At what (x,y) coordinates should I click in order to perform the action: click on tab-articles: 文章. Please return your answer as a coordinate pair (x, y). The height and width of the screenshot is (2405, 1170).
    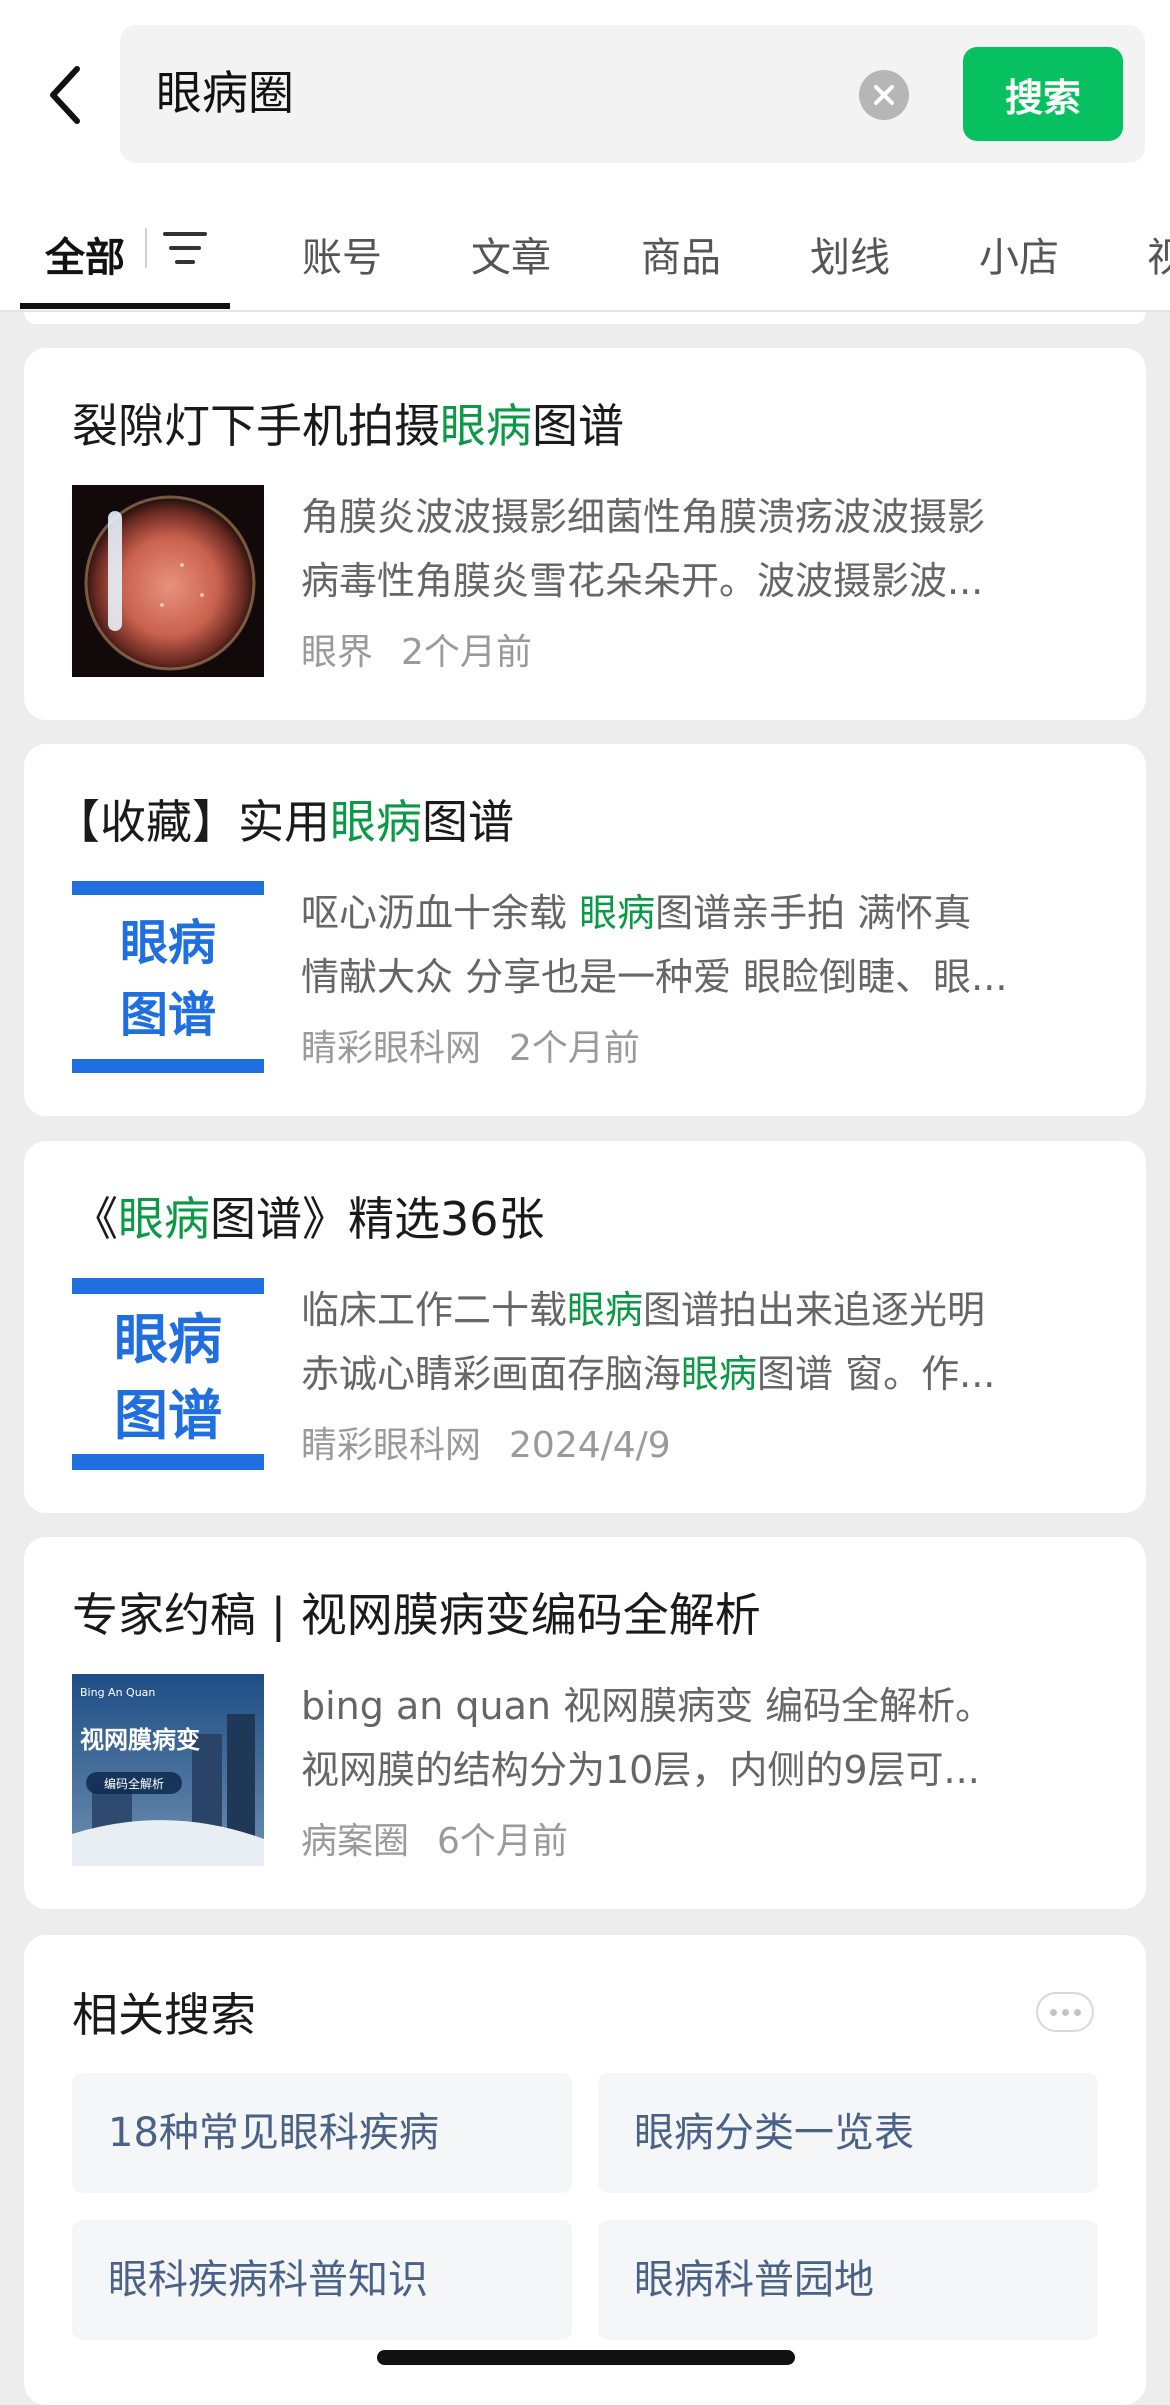
    Looking at the image, I should click on (511, 254).